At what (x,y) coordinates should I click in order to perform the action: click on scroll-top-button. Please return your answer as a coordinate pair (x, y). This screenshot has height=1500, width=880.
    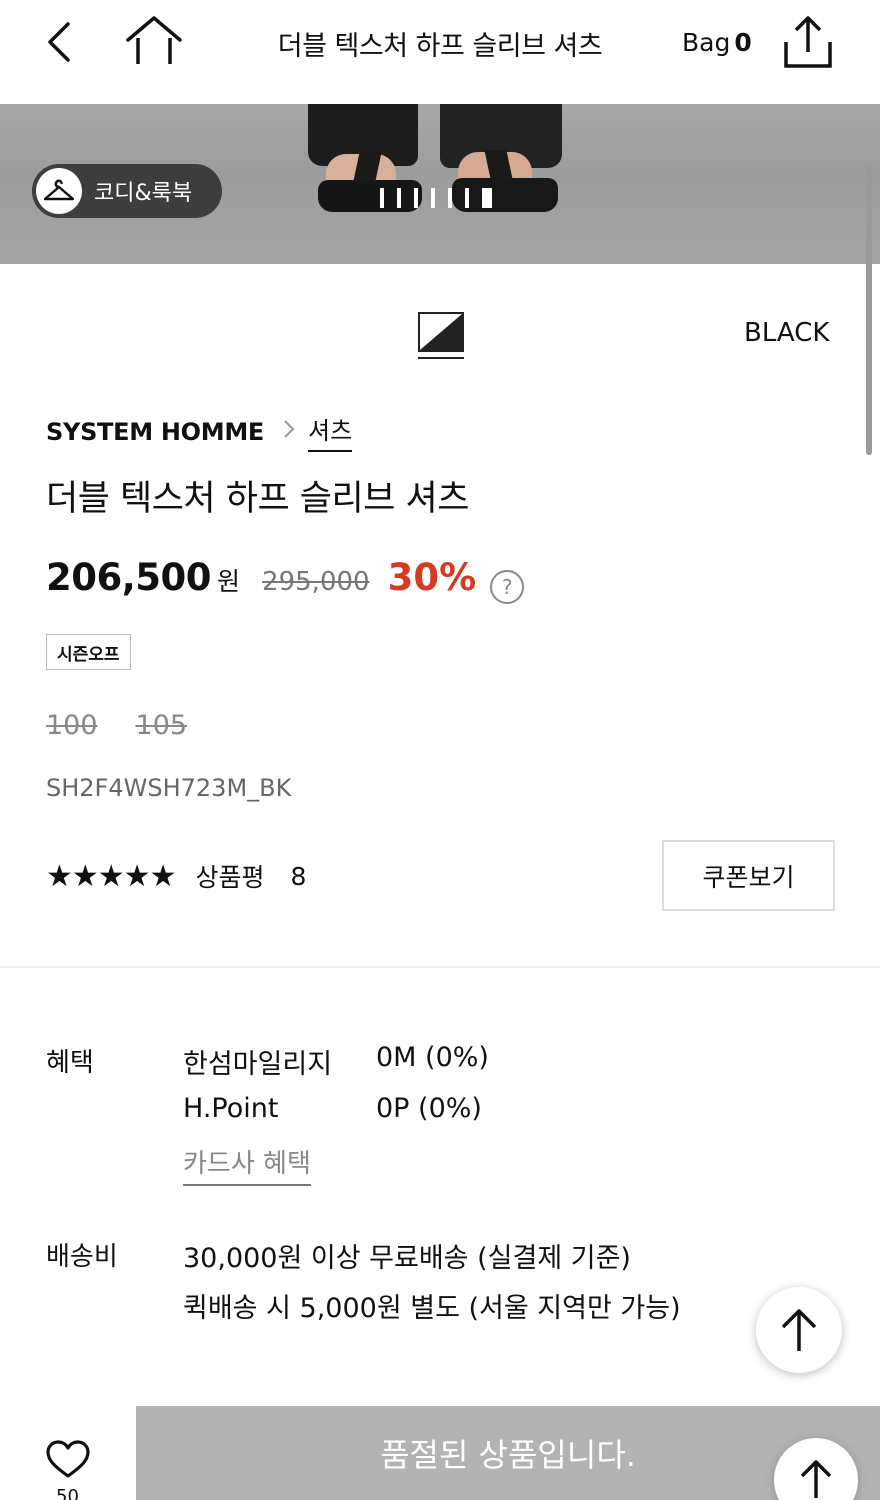
    Looking at the image, I should click on (799, 1330).